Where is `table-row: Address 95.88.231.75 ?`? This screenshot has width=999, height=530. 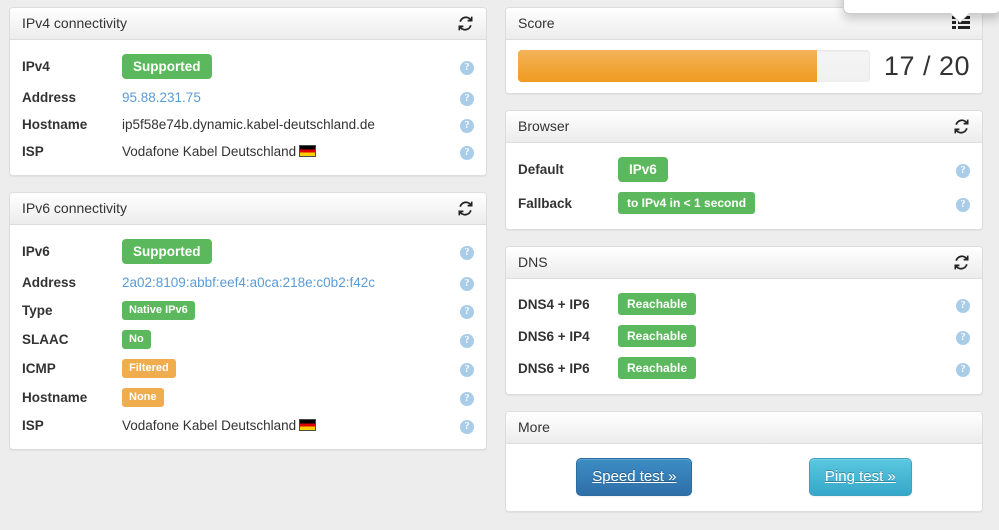
table-row: Address 95.88.231.75 ? is located at coordinates (248, 97).